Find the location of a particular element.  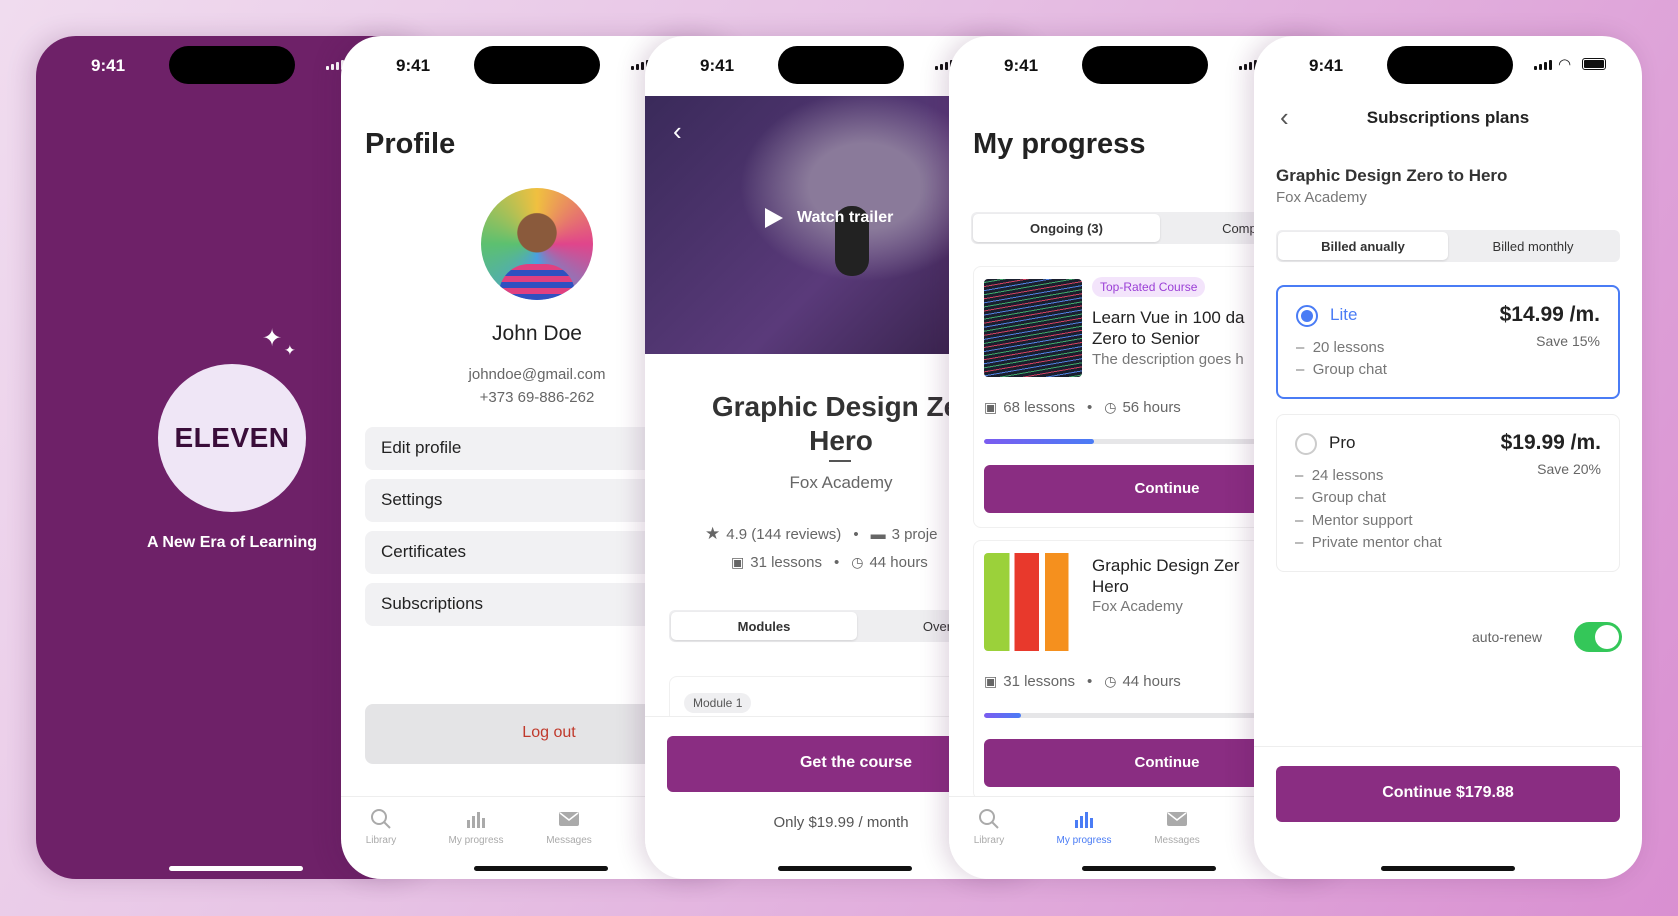

page-title: Profile is located at coordinates (410, 144).